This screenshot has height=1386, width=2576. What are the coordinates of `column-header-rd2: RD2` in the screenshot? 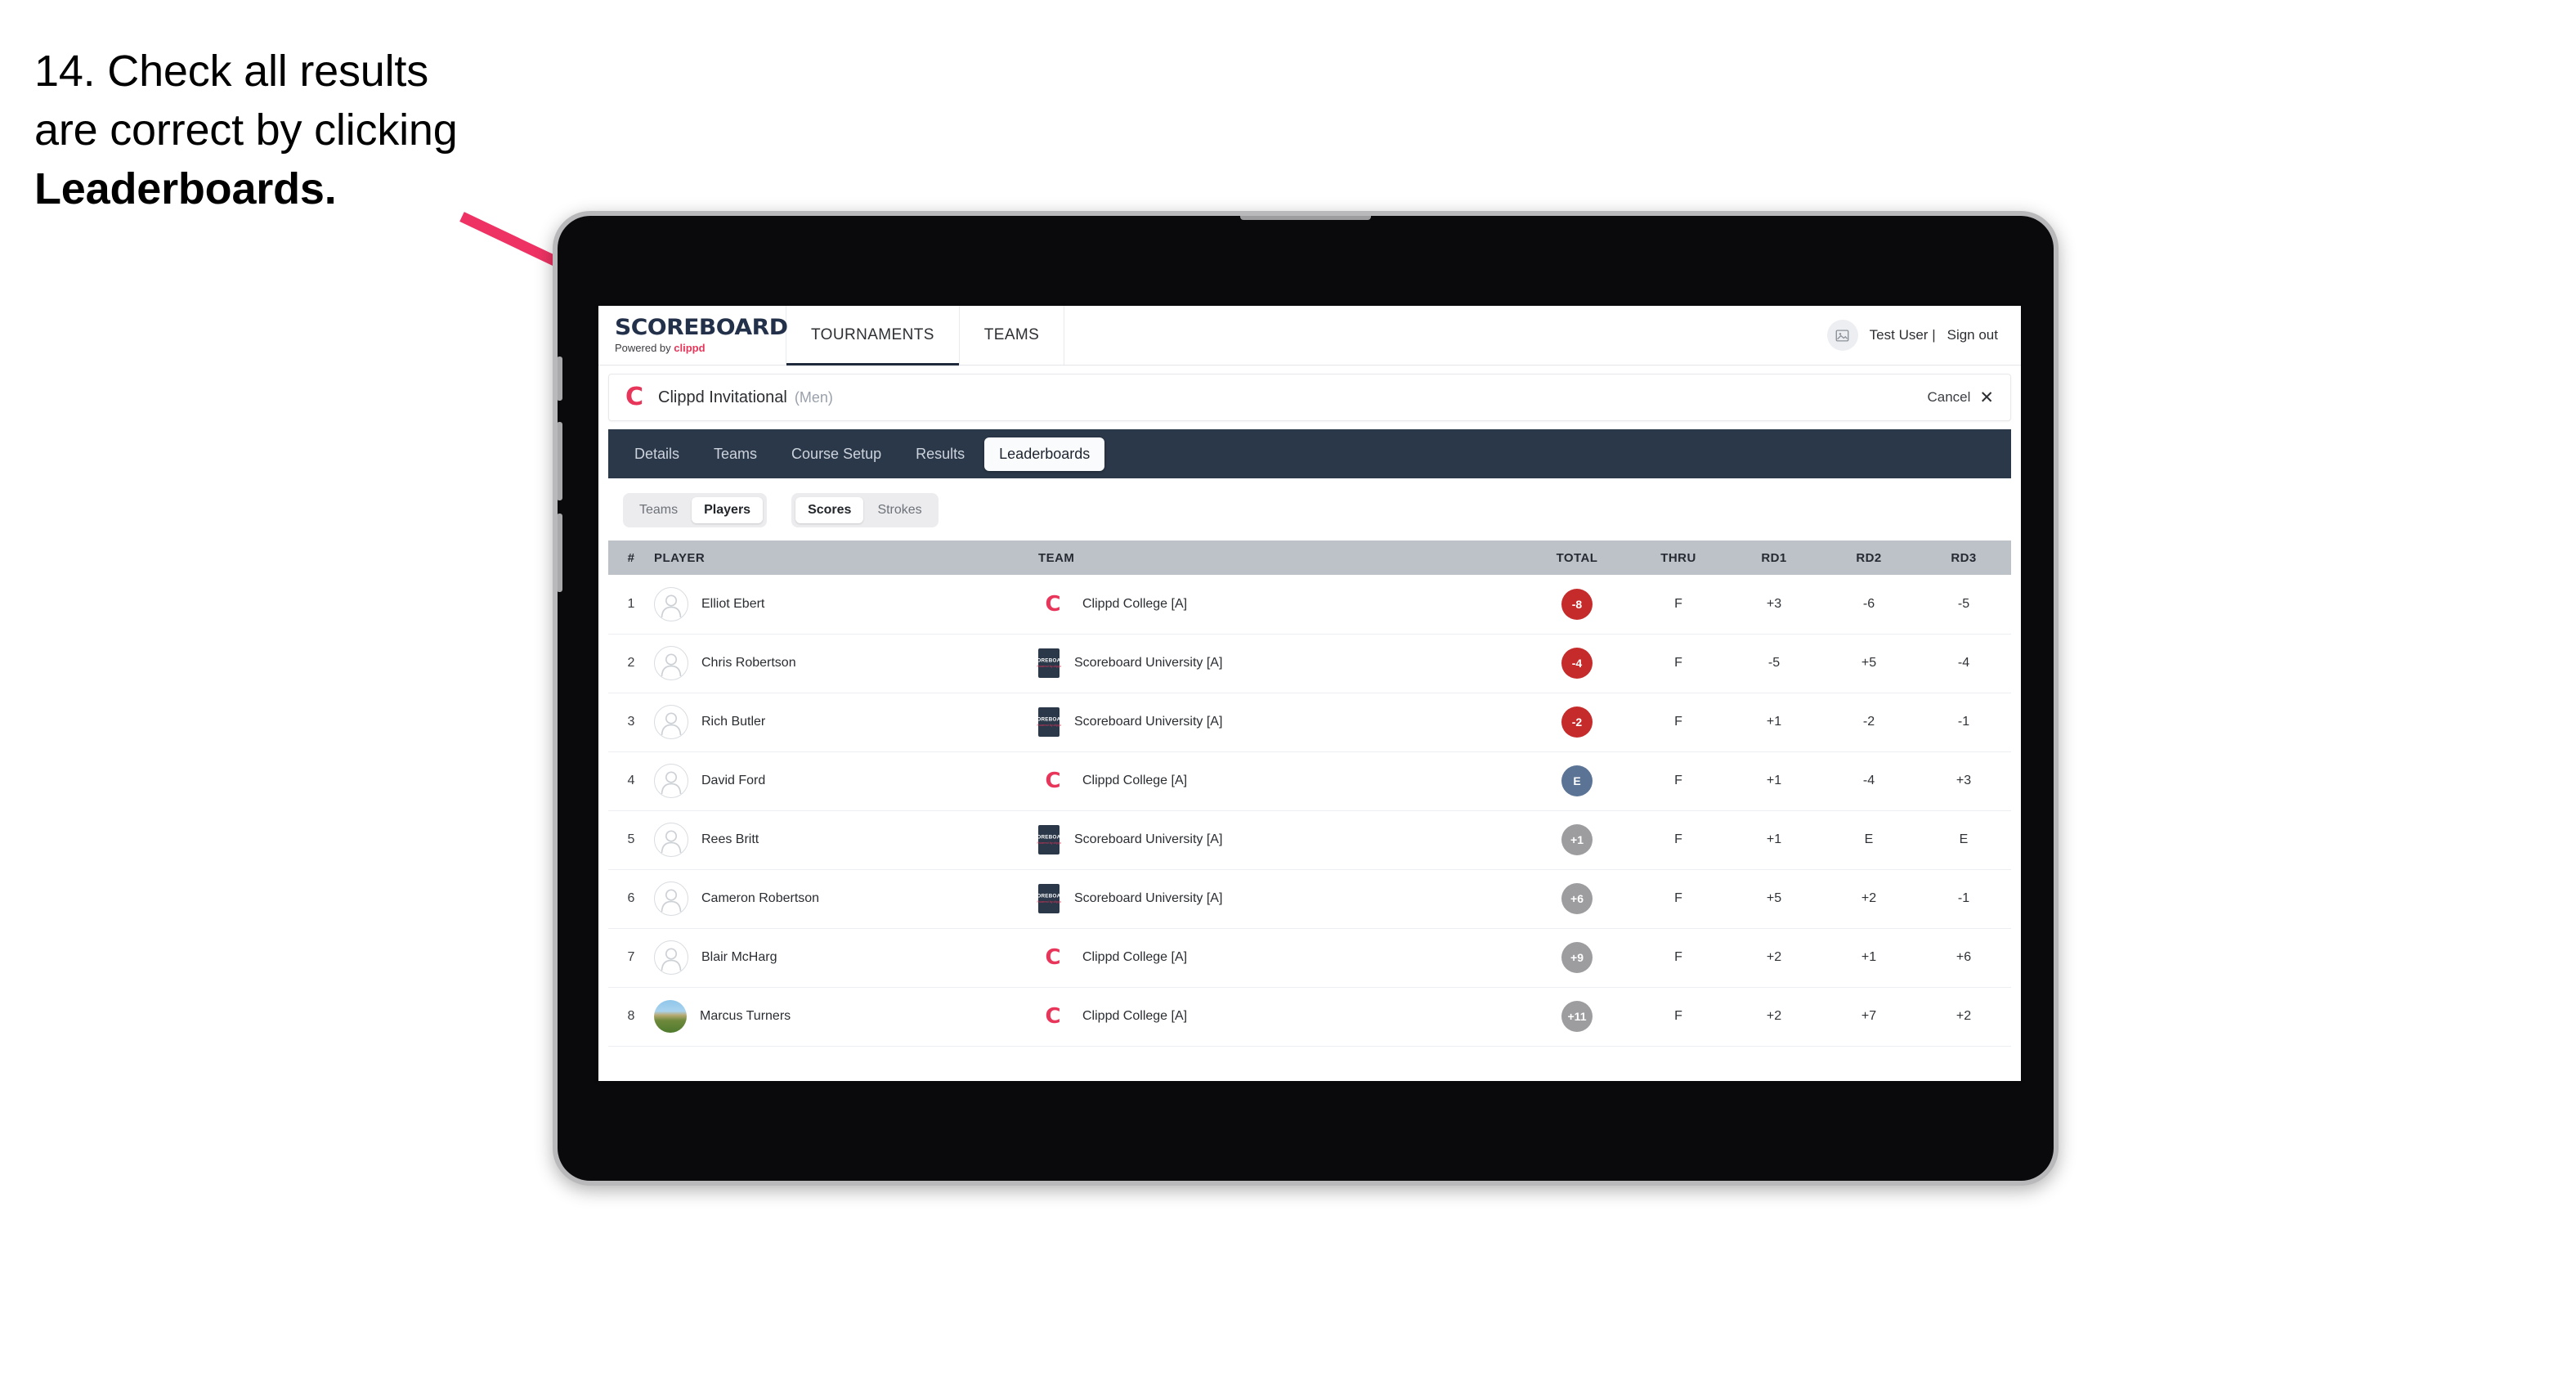 It's located at (1869, 557).